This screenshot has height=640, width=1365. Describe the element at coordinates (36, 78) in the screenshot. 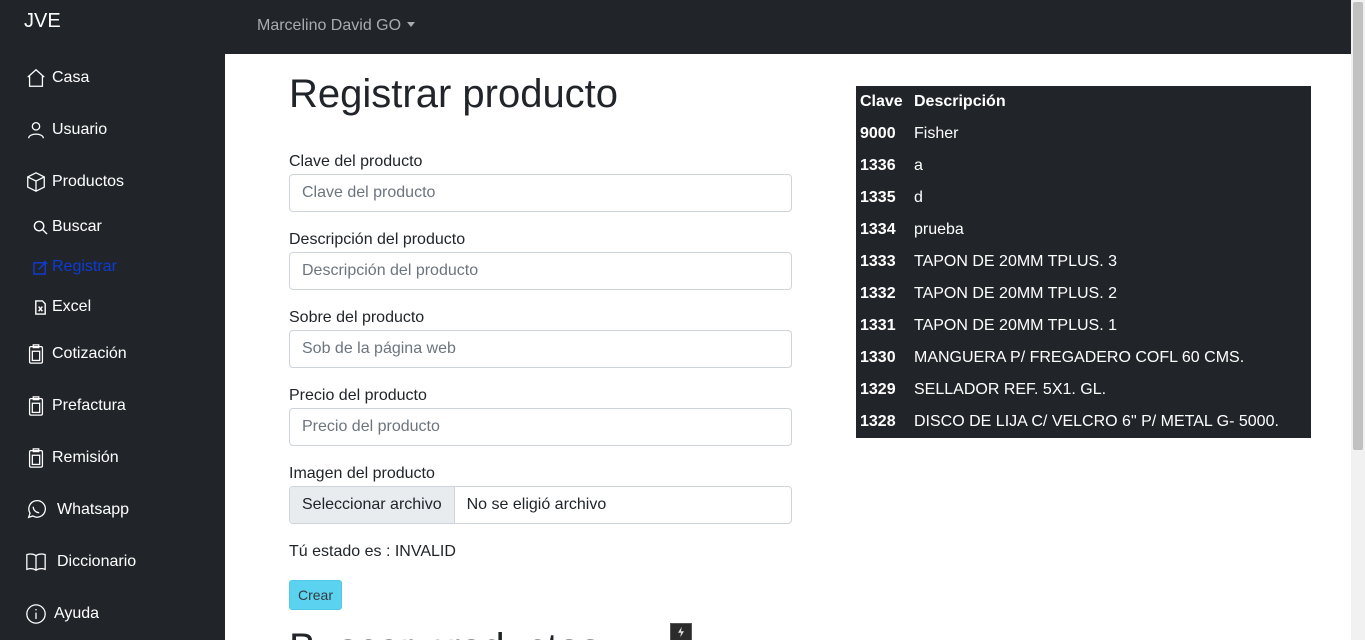

I see `house-icon` at that location.